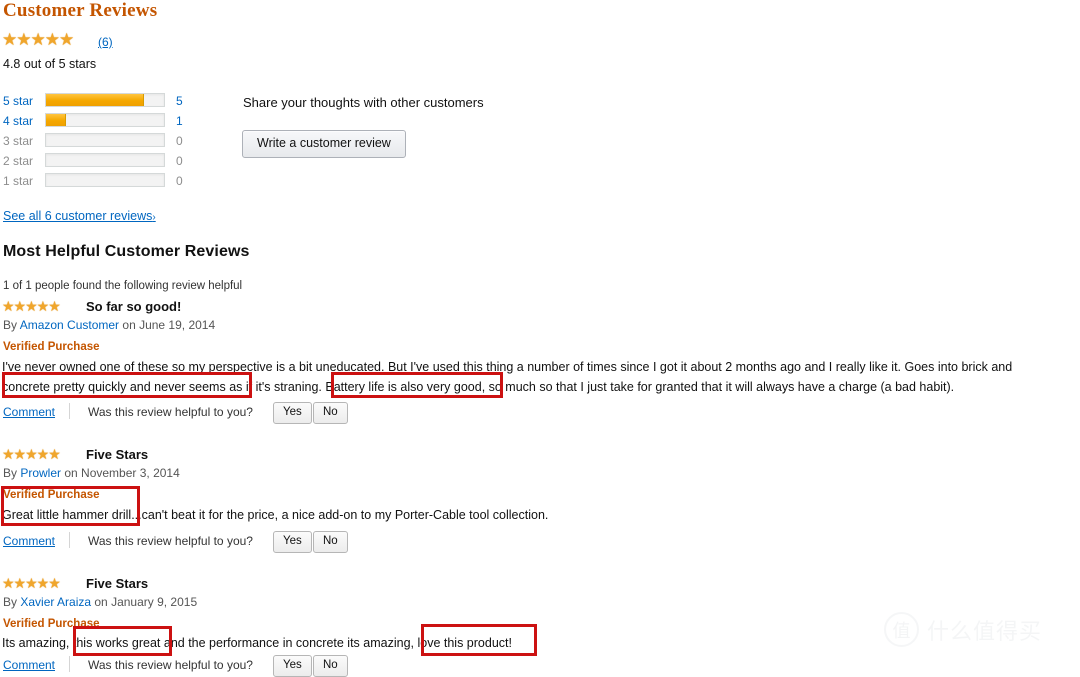  What do you see at coordinates (56, 120) in the screenshot?
I see `histogram-fill-4star` at bounding box center [56, 120].